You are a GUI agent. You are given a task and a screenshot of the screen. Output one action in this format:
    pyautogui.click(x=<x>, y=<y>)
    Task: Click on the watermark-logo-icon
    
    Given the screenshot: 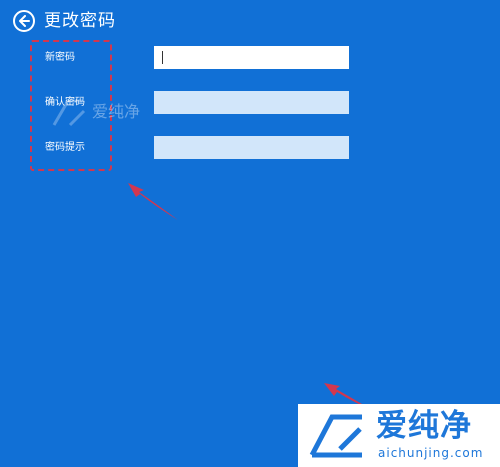 What is the action you would take?
    pyautogui.click(x=69, y=113)
    